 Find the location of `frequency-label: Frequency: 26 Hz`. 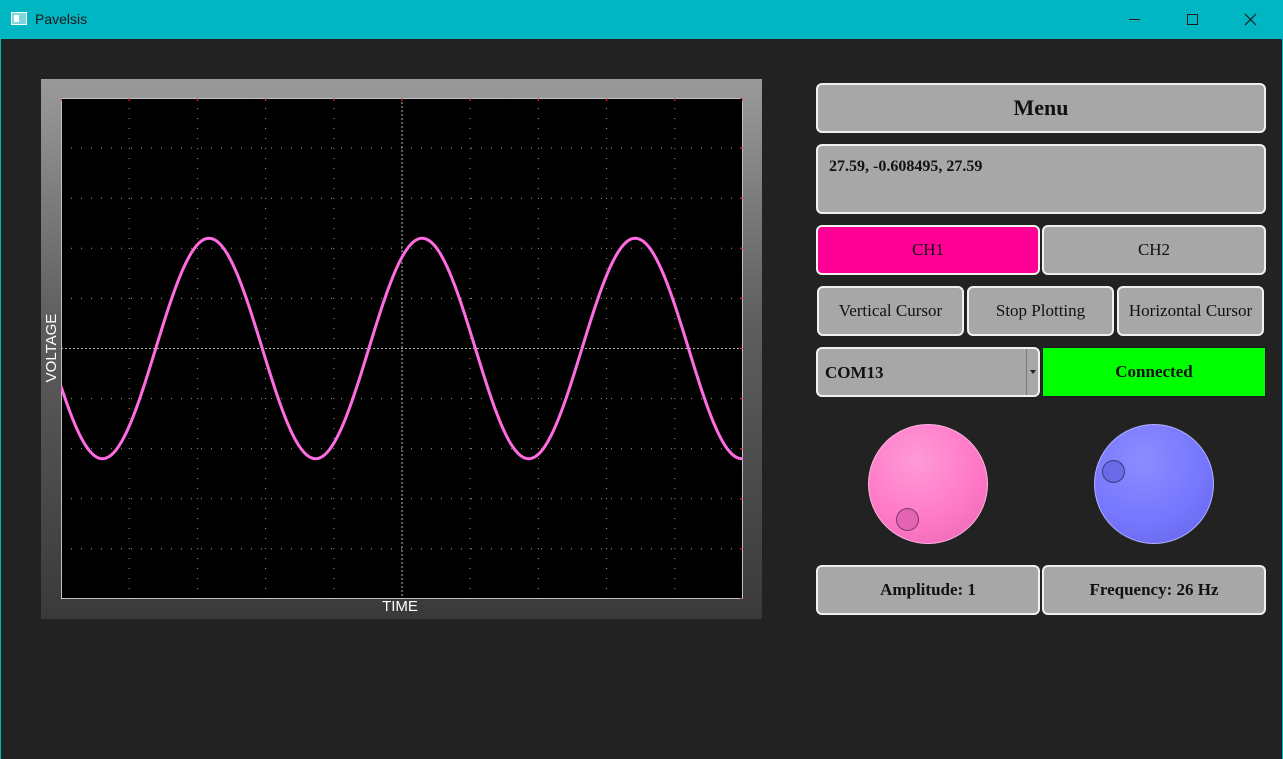

frequency-label: Frequency: 26 Hz is located at coordinates (1154, 590).